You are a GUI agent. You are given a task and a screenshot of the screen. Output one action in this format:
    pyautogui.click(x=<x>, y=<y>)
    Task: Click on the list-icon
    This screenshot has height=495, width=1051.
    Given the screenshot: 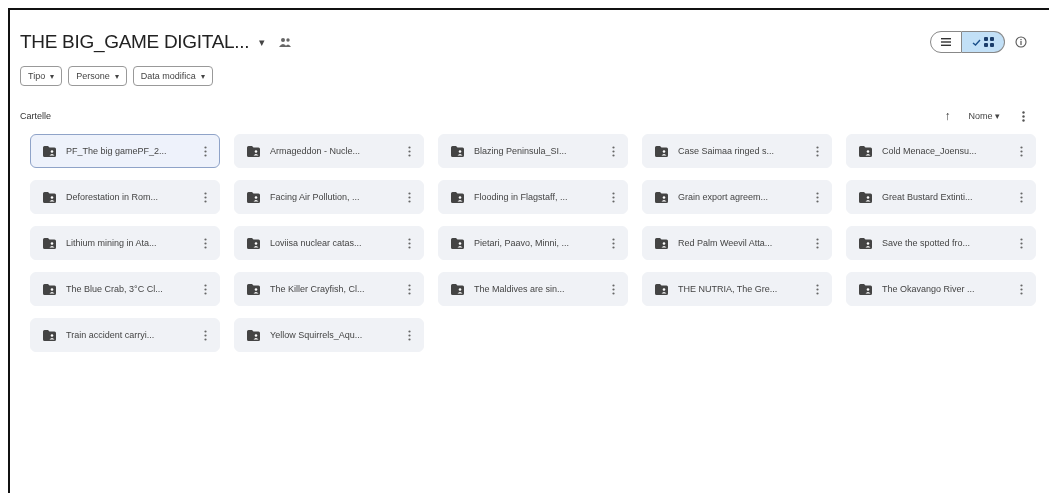 What is the action you would take?
    pyautogui.click(x=946, y=42)
    